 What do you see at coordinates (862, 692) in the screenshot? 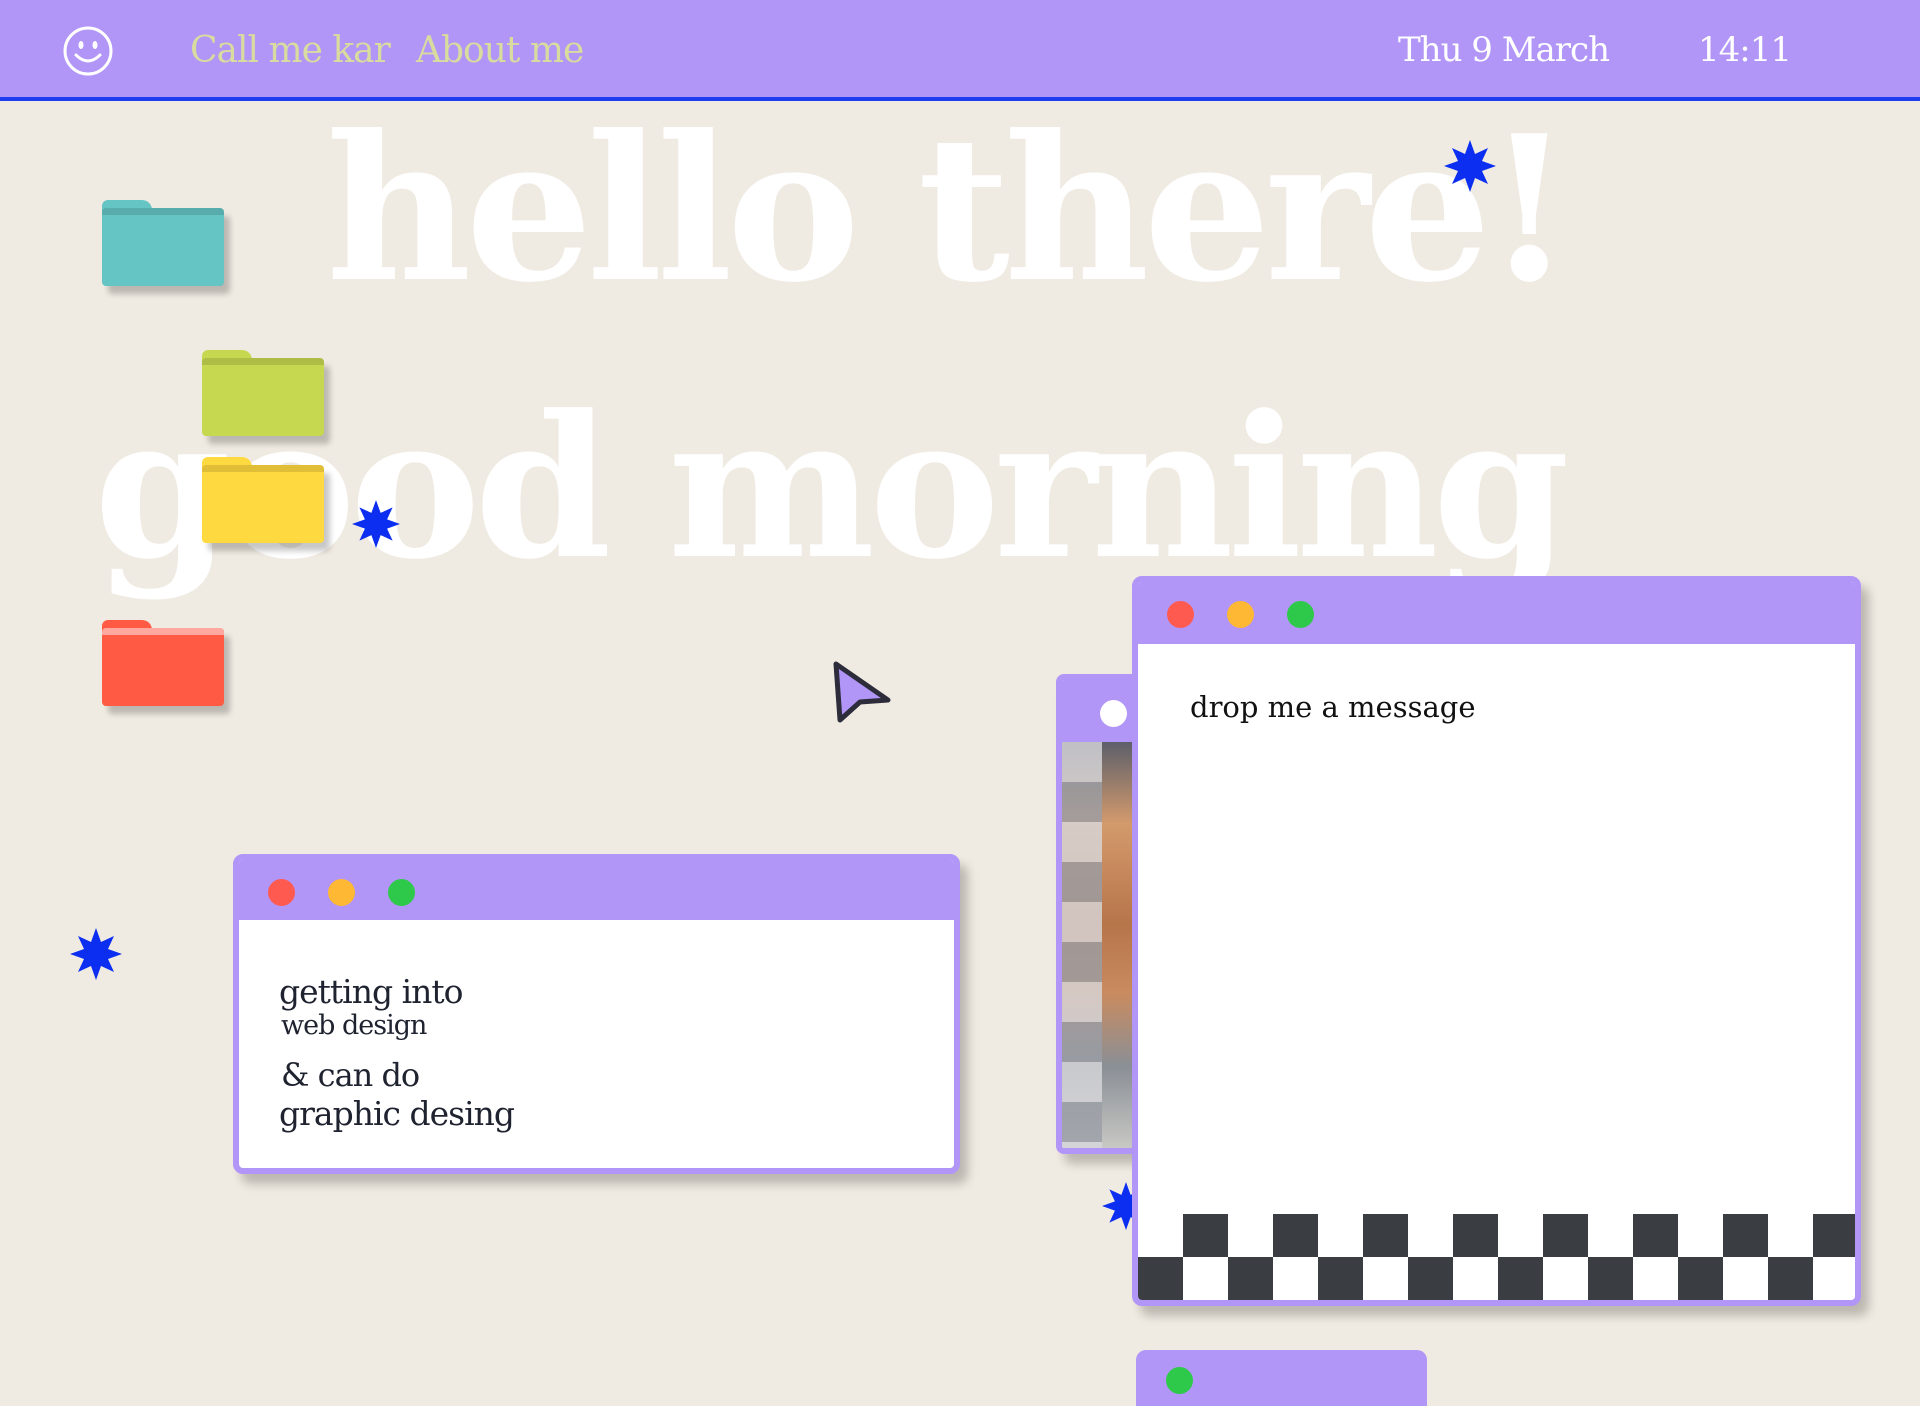
I see `cursor-arrow-icon` at bounding box center [862, 692].